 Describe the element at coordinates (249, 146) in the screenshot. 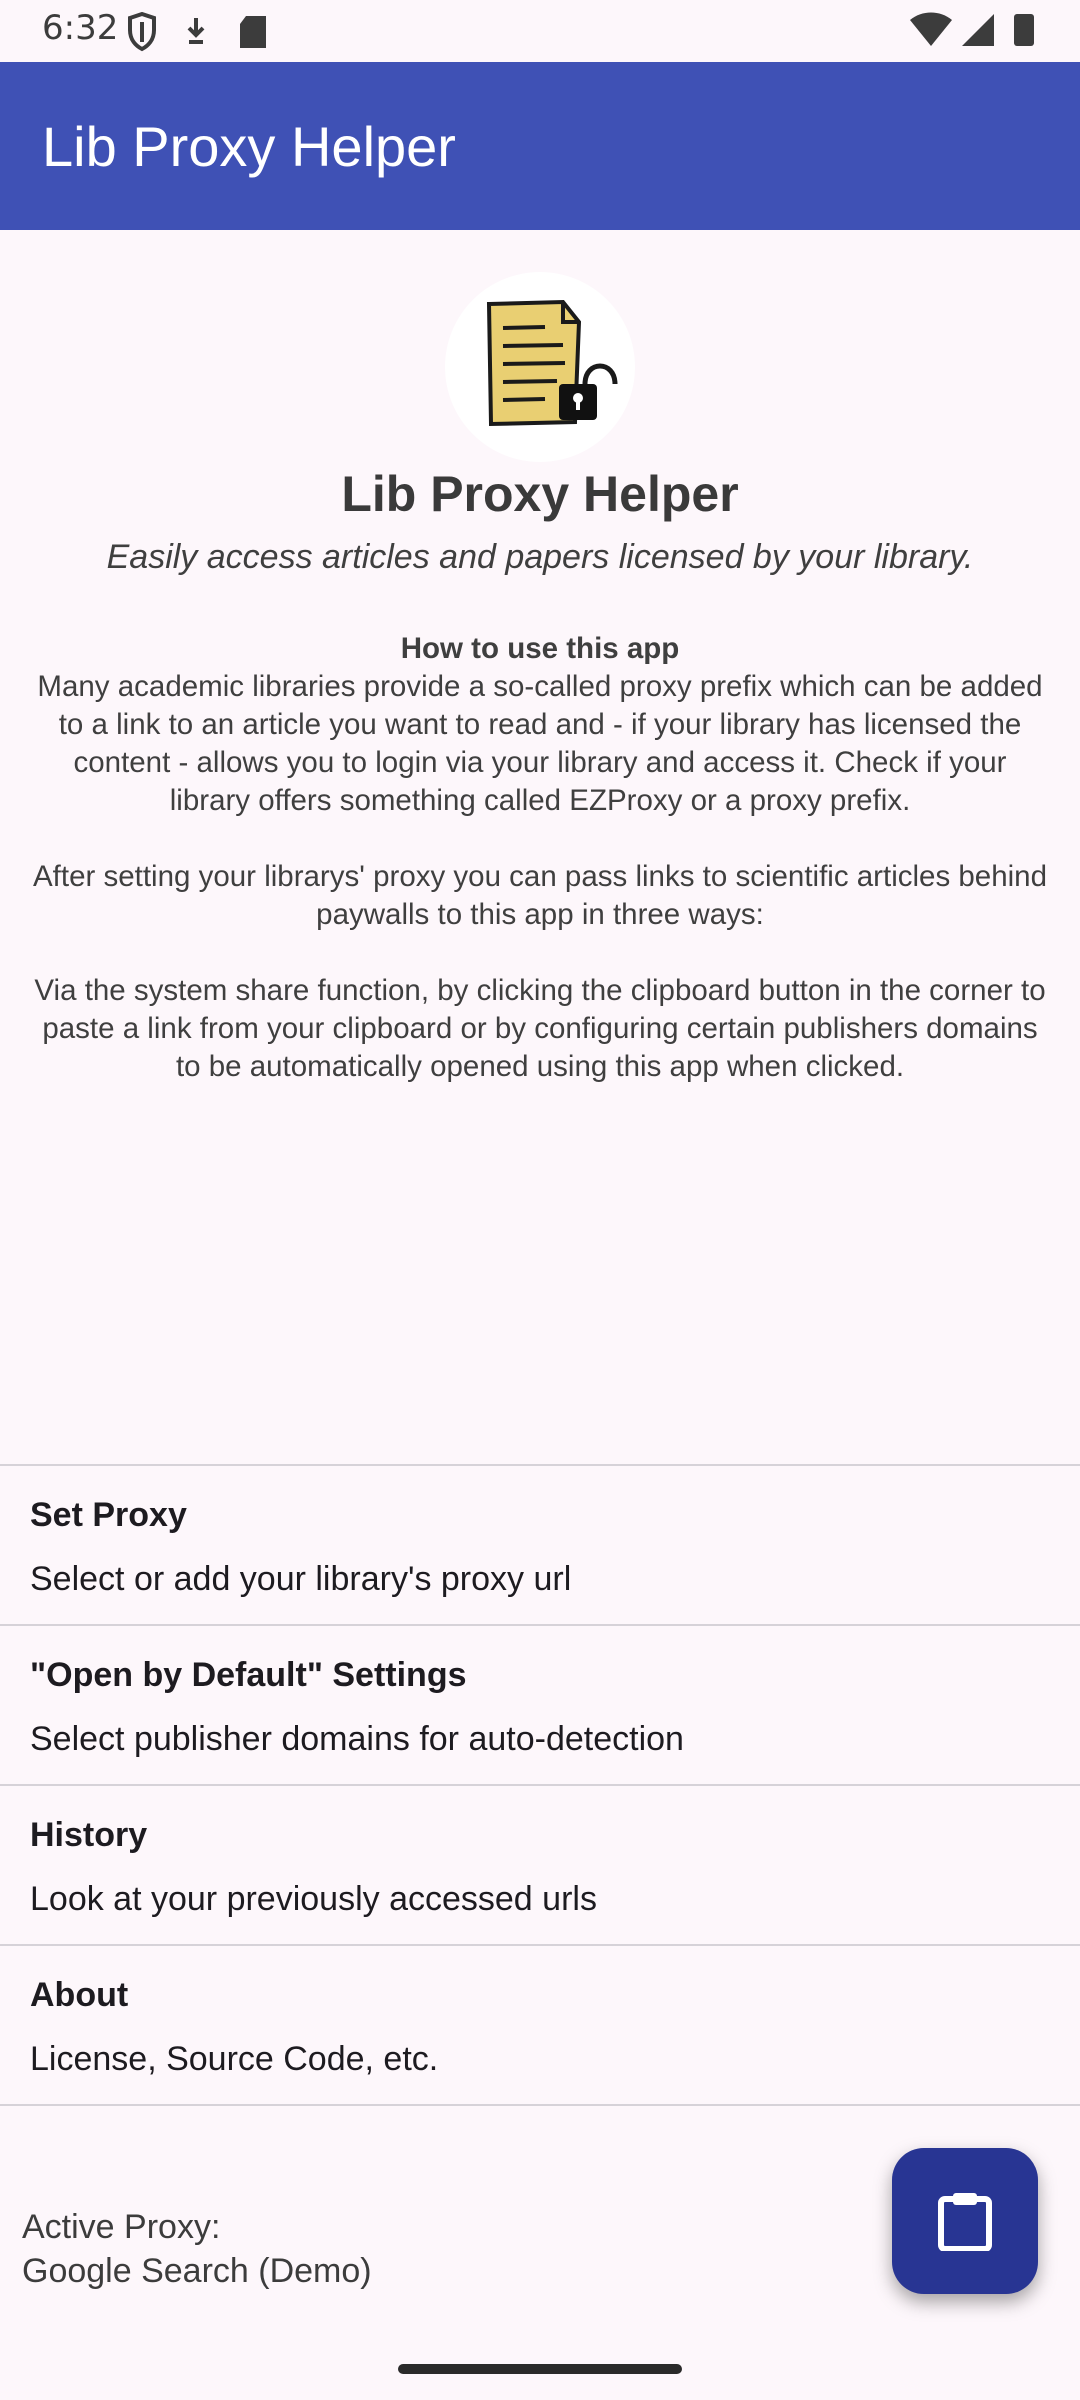

I see `app-bar-title: Lib Proxy Helper` at that location.